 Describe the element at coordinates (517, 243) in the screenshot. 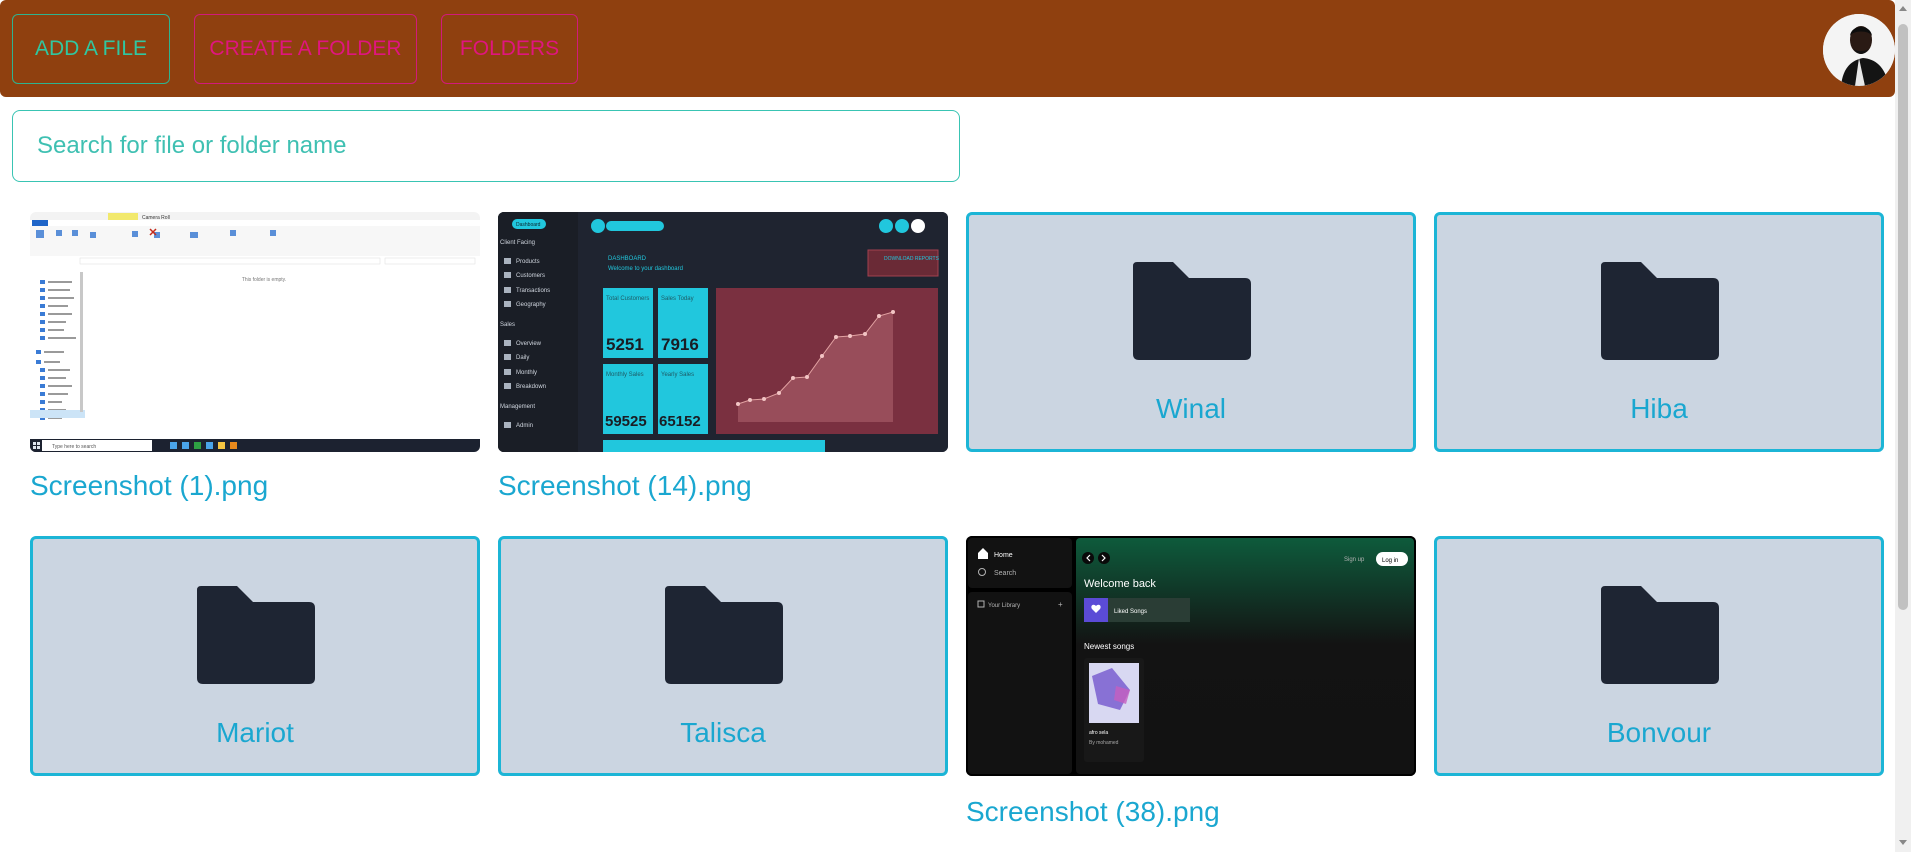

I see `svg-text: Client Facing` at that location.